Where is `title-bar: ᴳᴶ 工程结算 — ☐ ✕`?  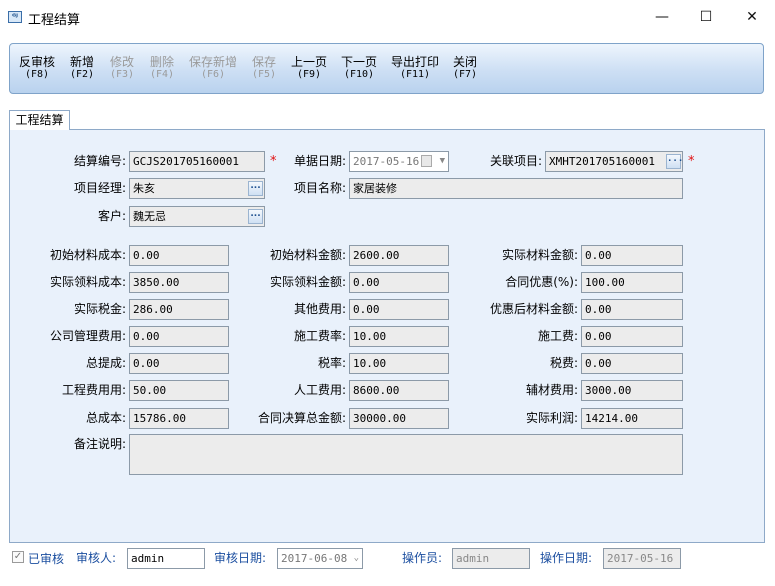
title-bar: ᴳᴶ 工程结算 — ☐ ✕ is located at coordinates (387, 17).